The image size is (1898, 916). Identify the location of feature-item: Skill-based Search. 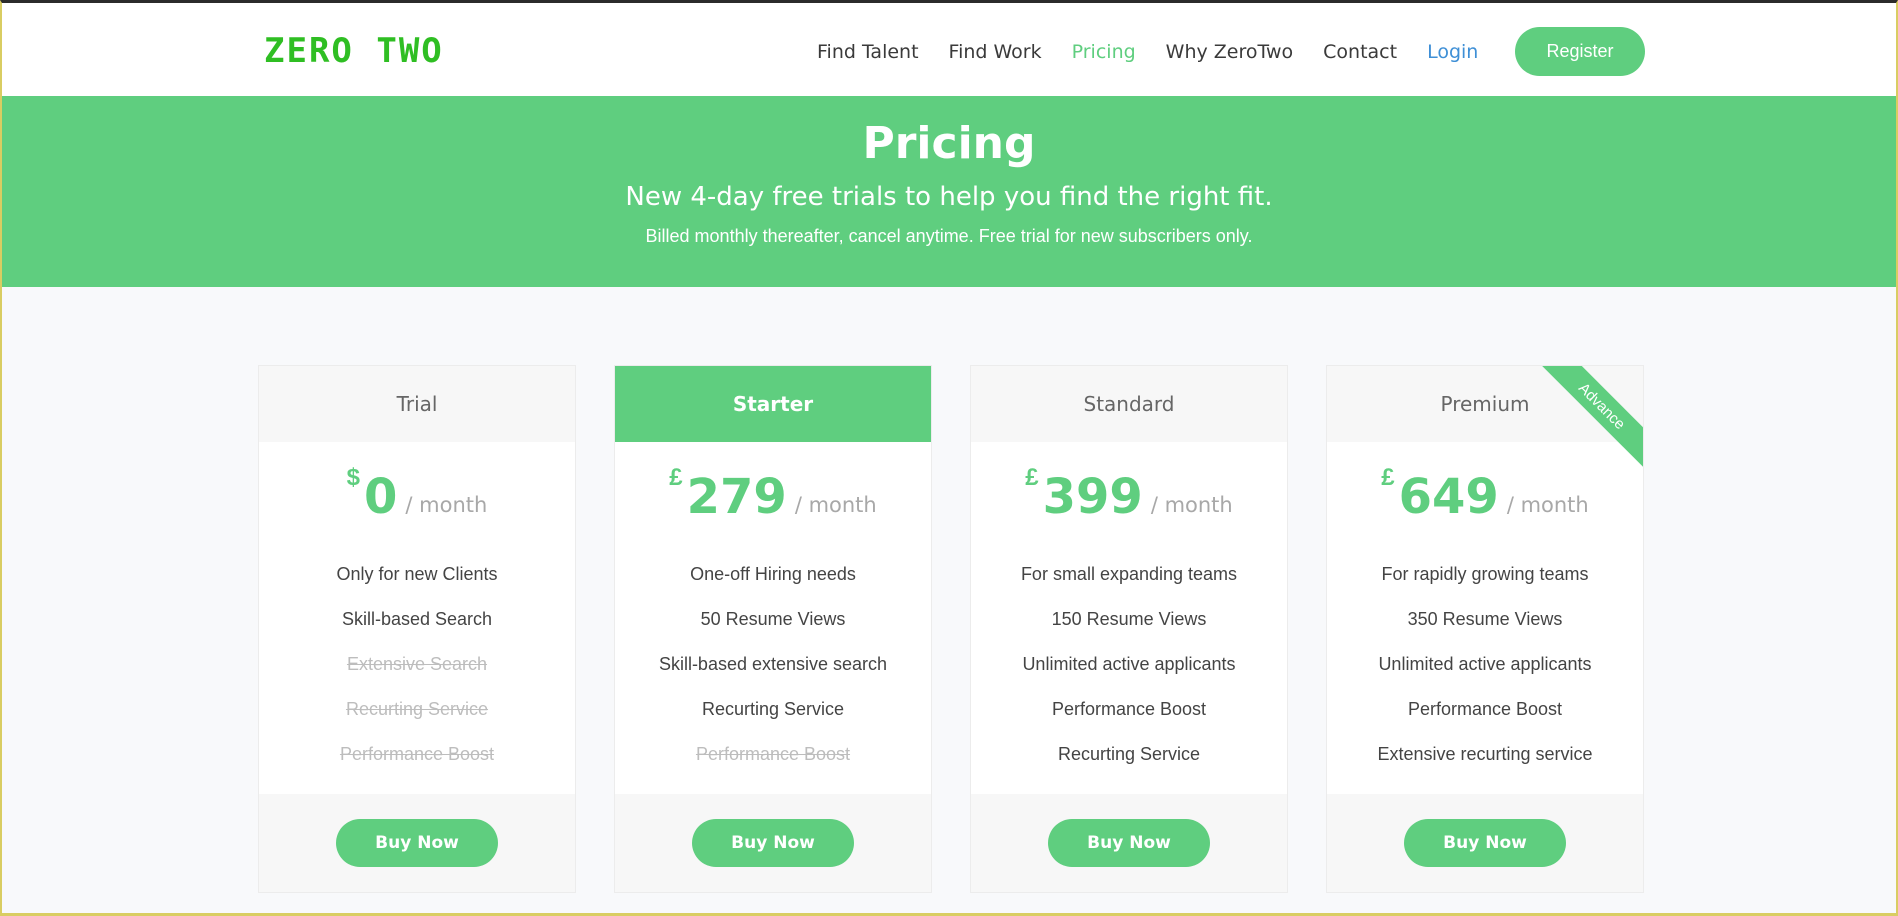
(417, 619).